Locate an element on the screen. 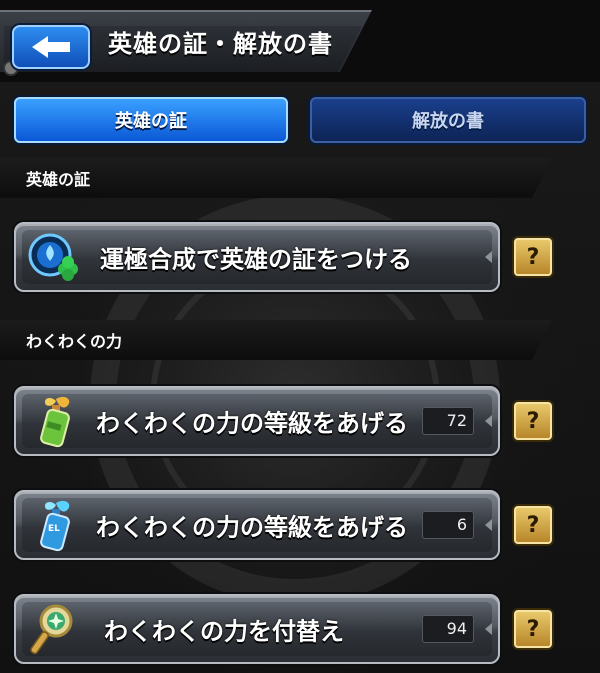 The height and width of the screenshot is (673, 600). change-wakuwaku-button: わくわくの力を付替え 94 is located at coordinates (257, 629).